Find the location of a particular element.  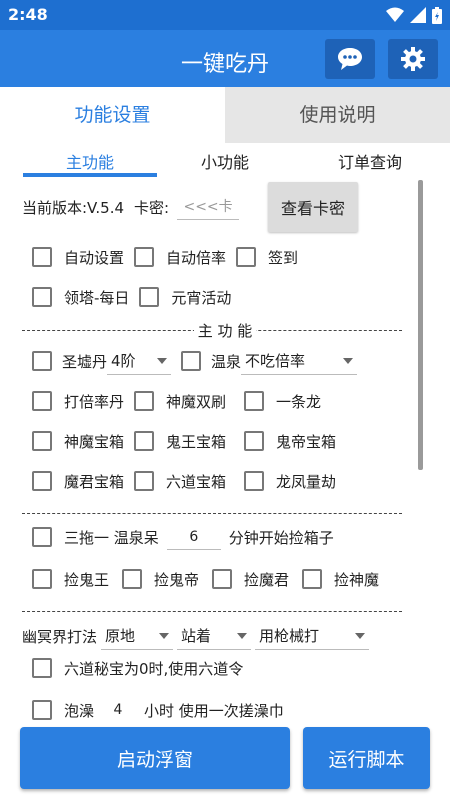

shengxu-checkbox is located at coordinates (42, 361).